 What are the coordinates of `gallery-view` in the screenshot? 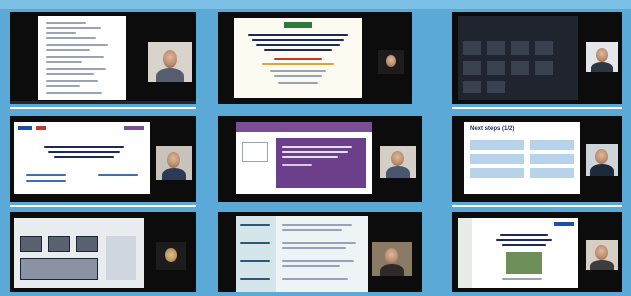 It's located at (518, 58).